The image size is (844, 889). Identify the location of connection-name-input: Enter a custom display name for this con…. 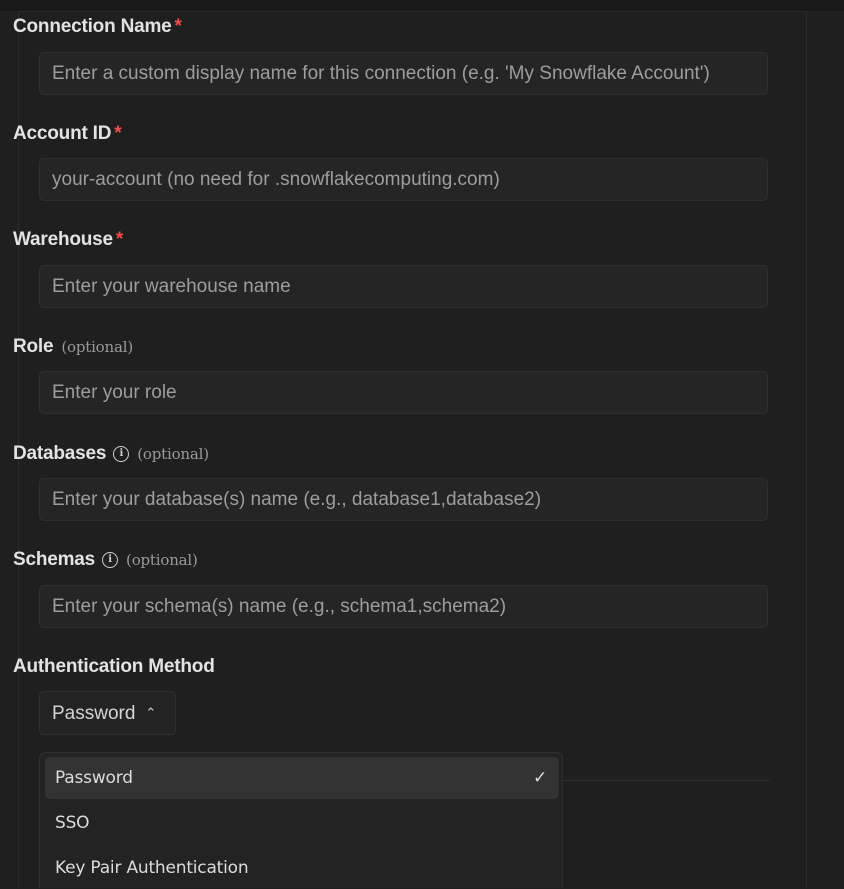
(403, 73).